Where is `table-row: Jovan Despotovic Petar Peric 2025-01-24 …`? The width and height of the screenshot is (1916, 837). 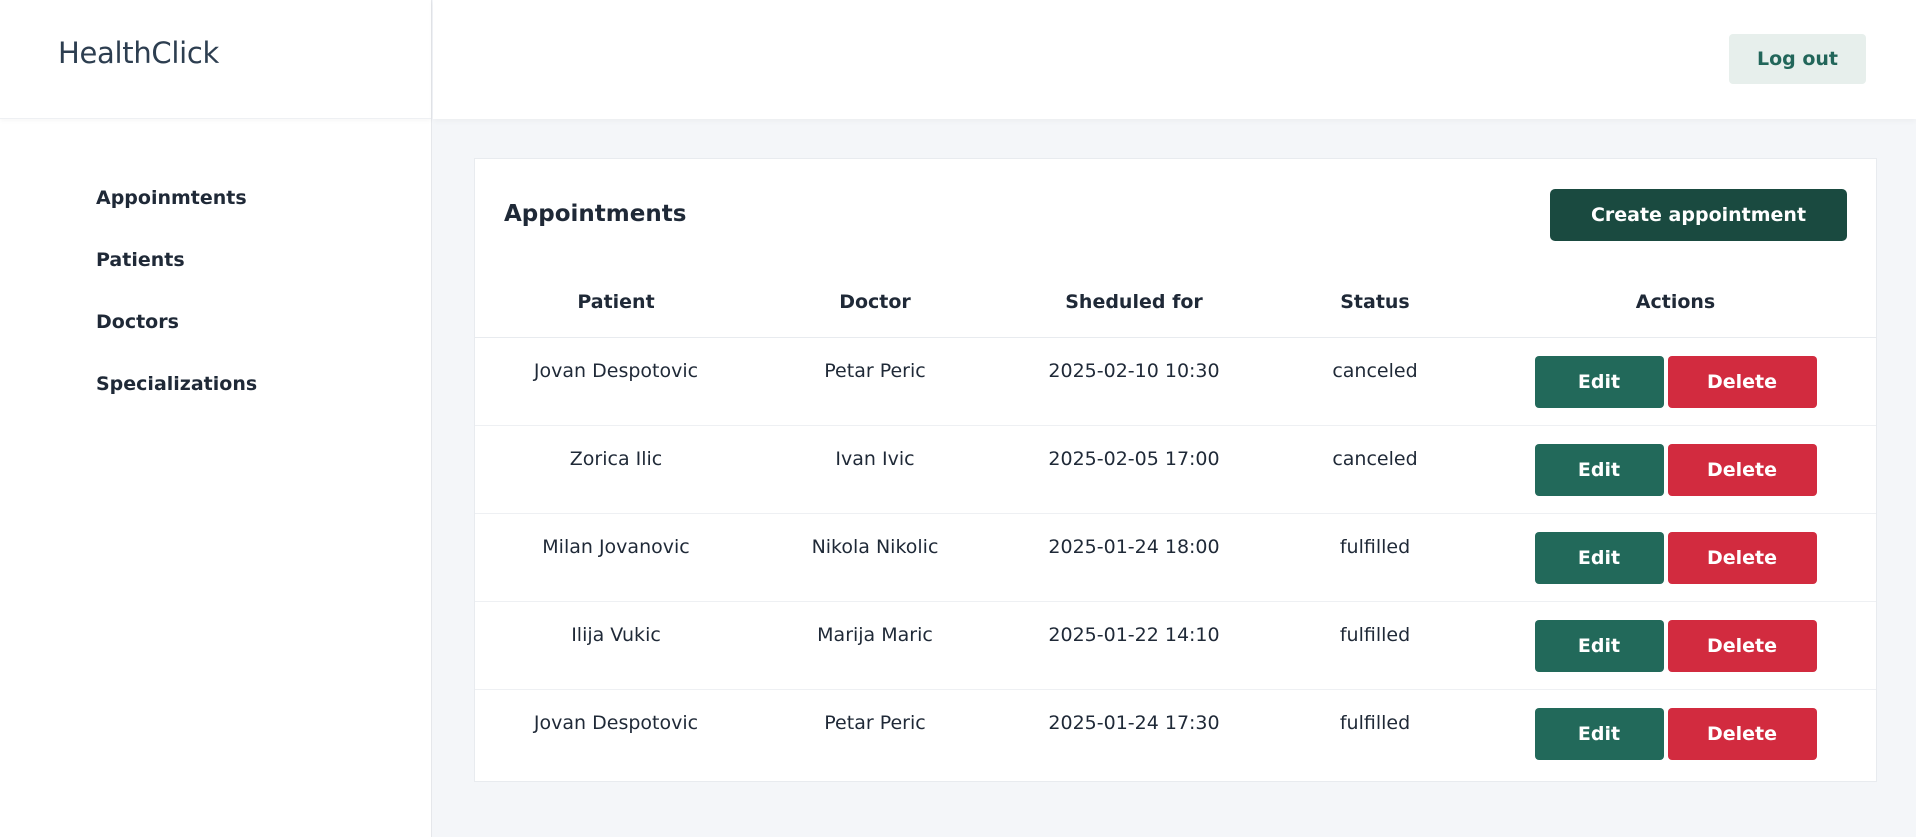
table-row: Jovan Despotovic Petar Peric 2025-01-24 … is located at coordinates (1175, 734).